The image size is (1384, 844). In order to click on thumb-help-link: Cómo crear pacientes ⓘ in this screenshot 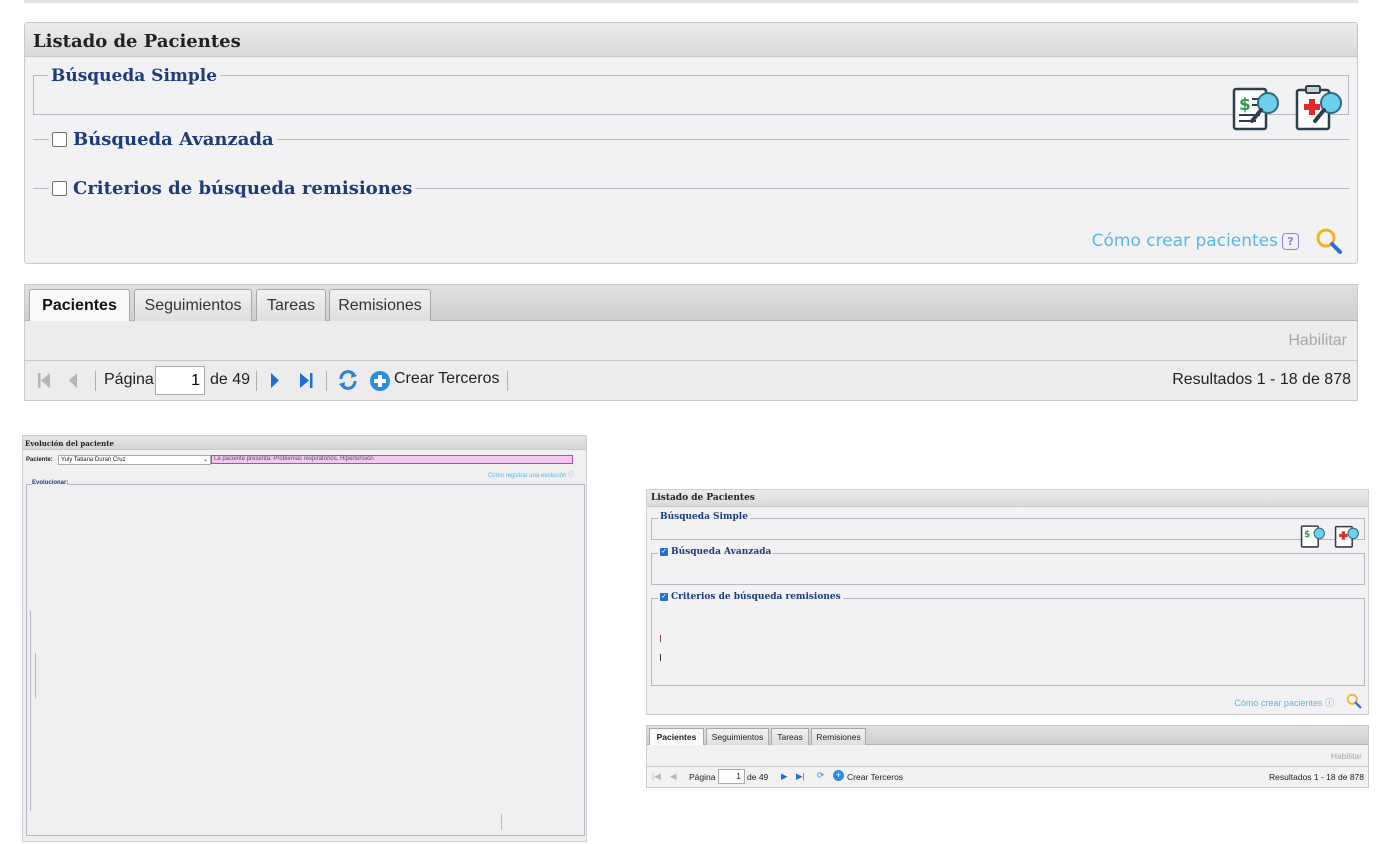, I will do `click(1284, 702)`.